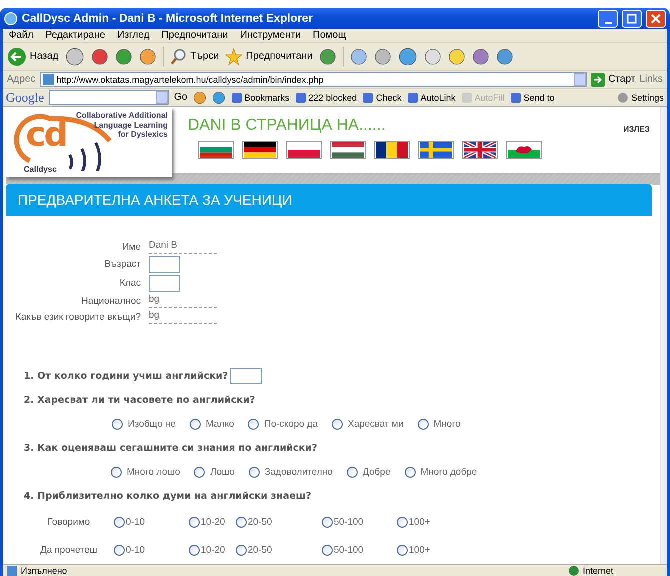  I want to click on radio-option: Задоволително, so click(290, 472).